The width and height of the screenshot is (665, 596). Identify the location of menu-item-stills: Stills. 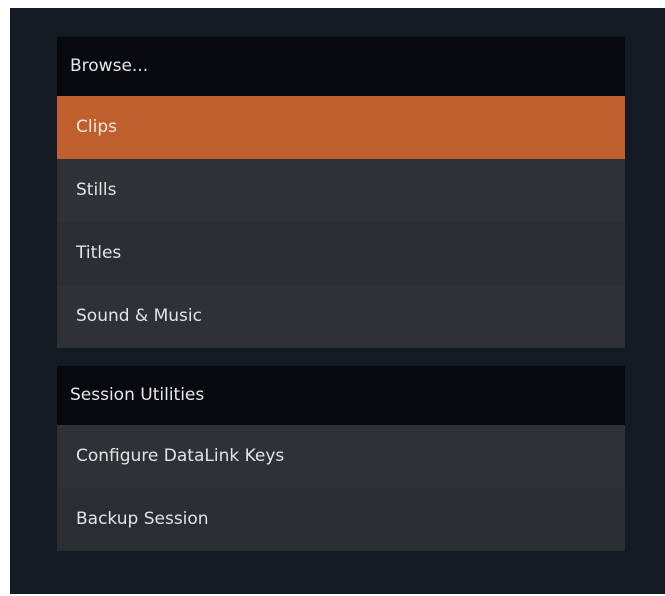
(341, 190).